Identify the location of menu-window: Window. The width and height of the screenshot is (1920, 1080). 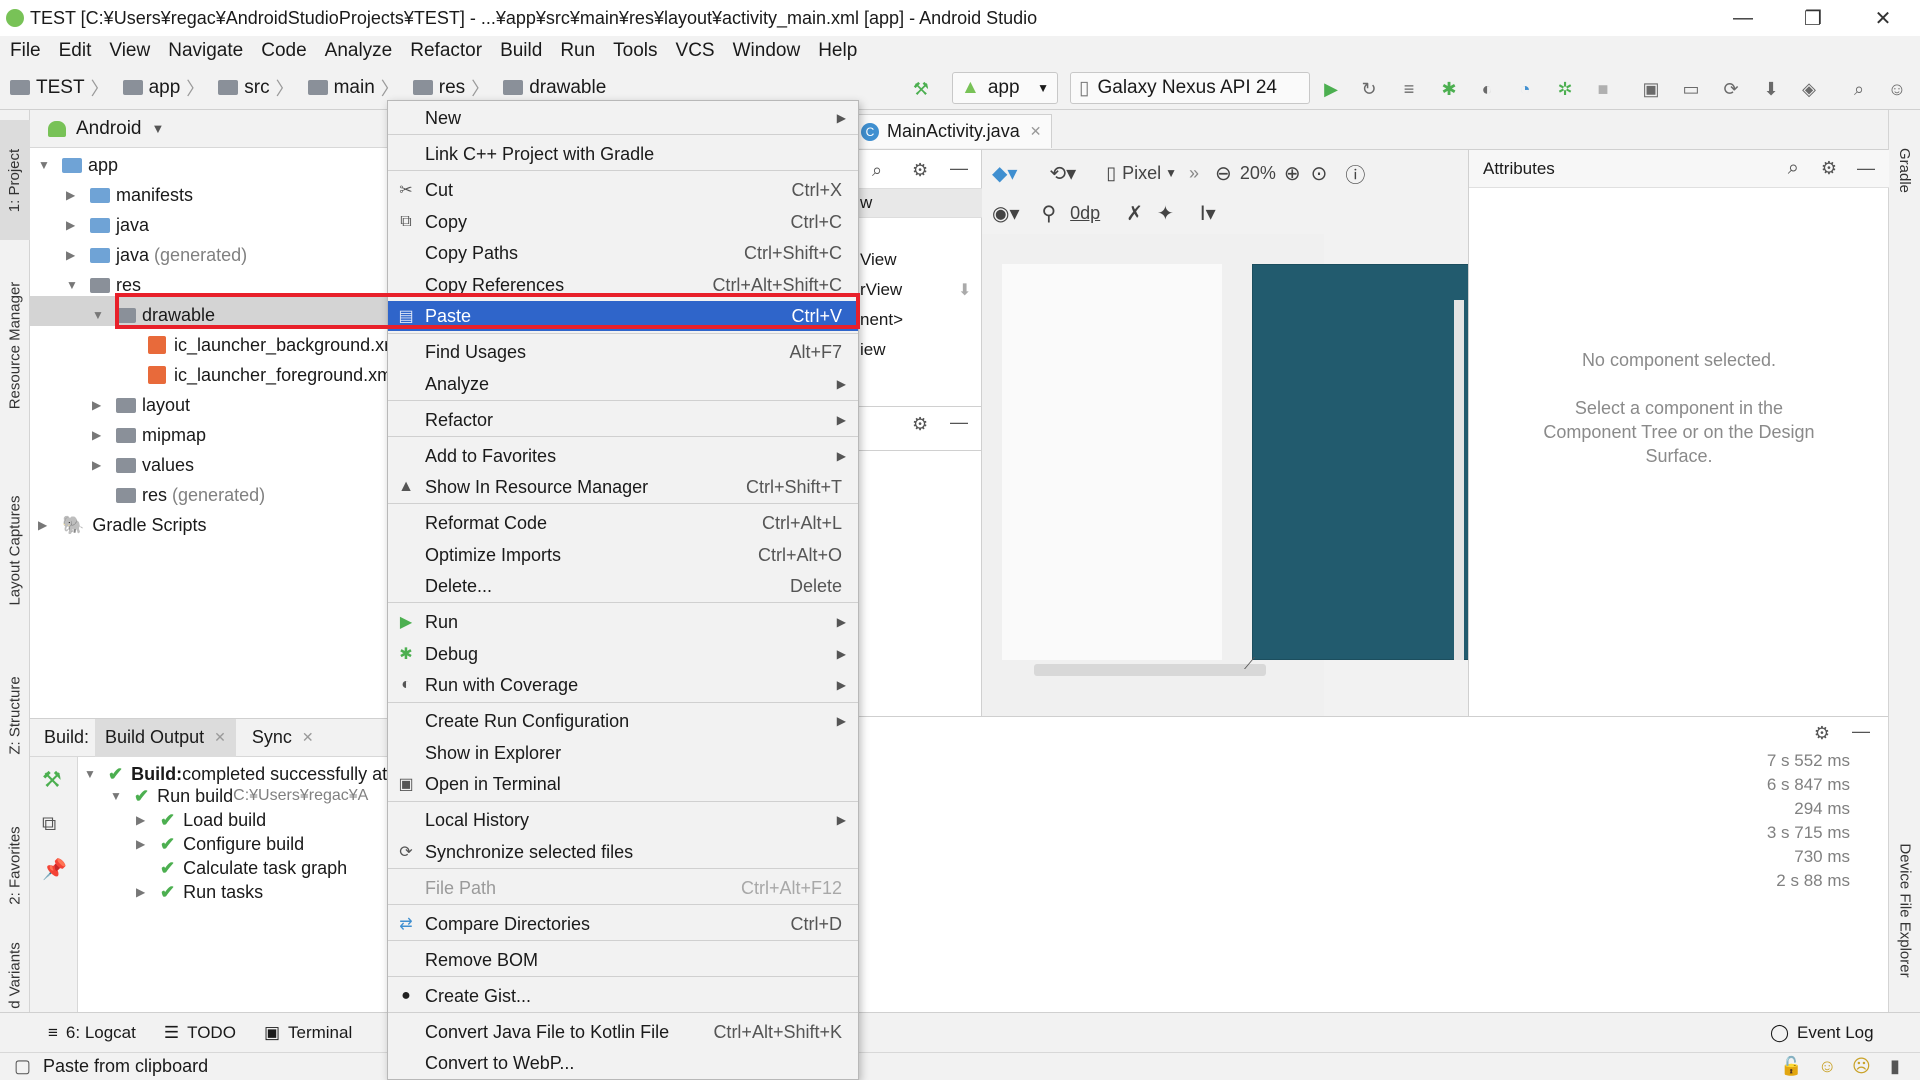
(767, 51).